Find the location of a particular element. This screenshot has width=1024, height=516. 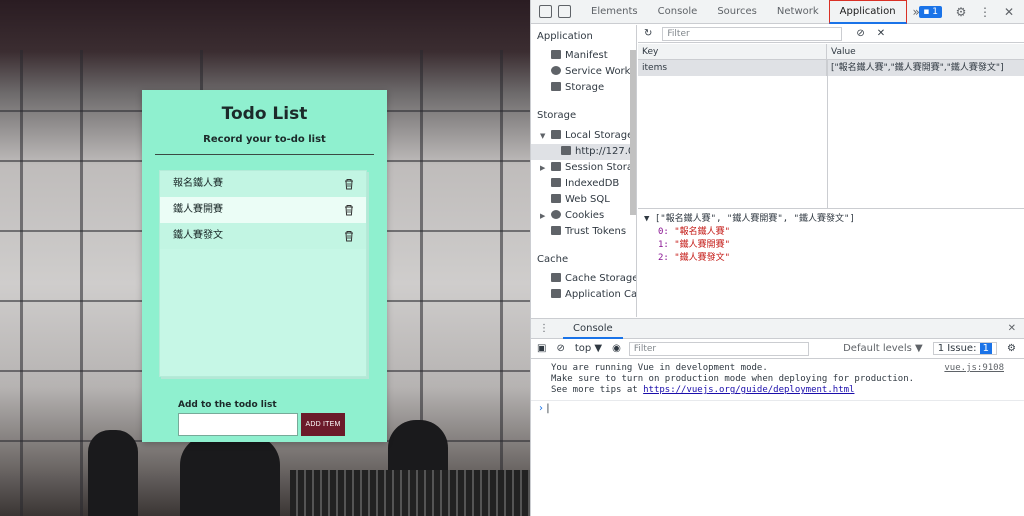

sidebar-item-trust-tokens: Trust Tokens is located at coordinates (583, 232).